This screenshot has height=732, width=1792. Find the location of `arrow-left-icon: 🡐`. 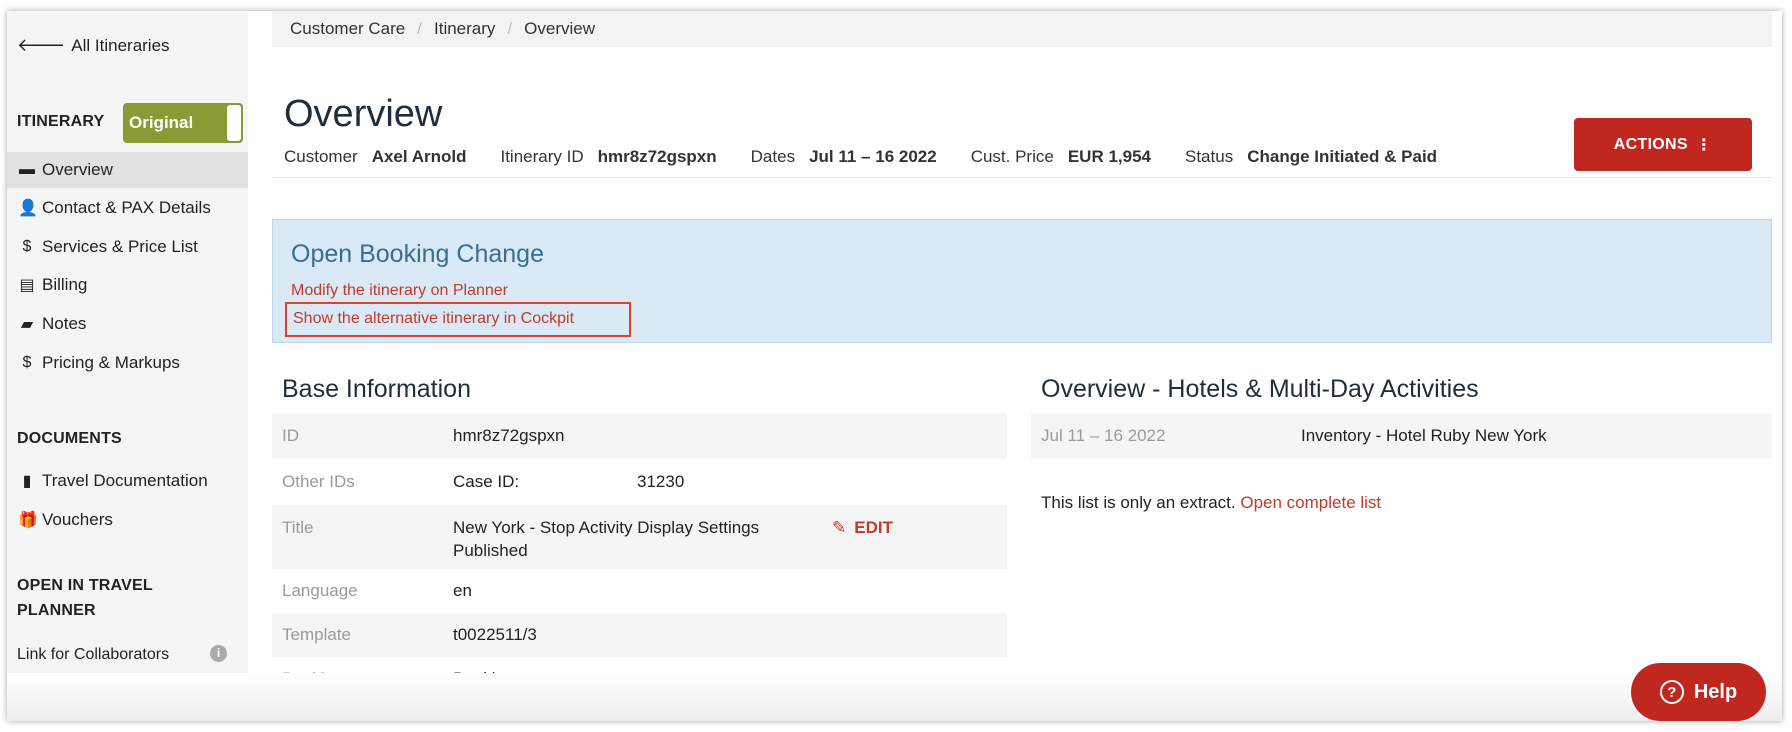

arrow-left-icon: 🡐 is located at coordinates (41, 45).